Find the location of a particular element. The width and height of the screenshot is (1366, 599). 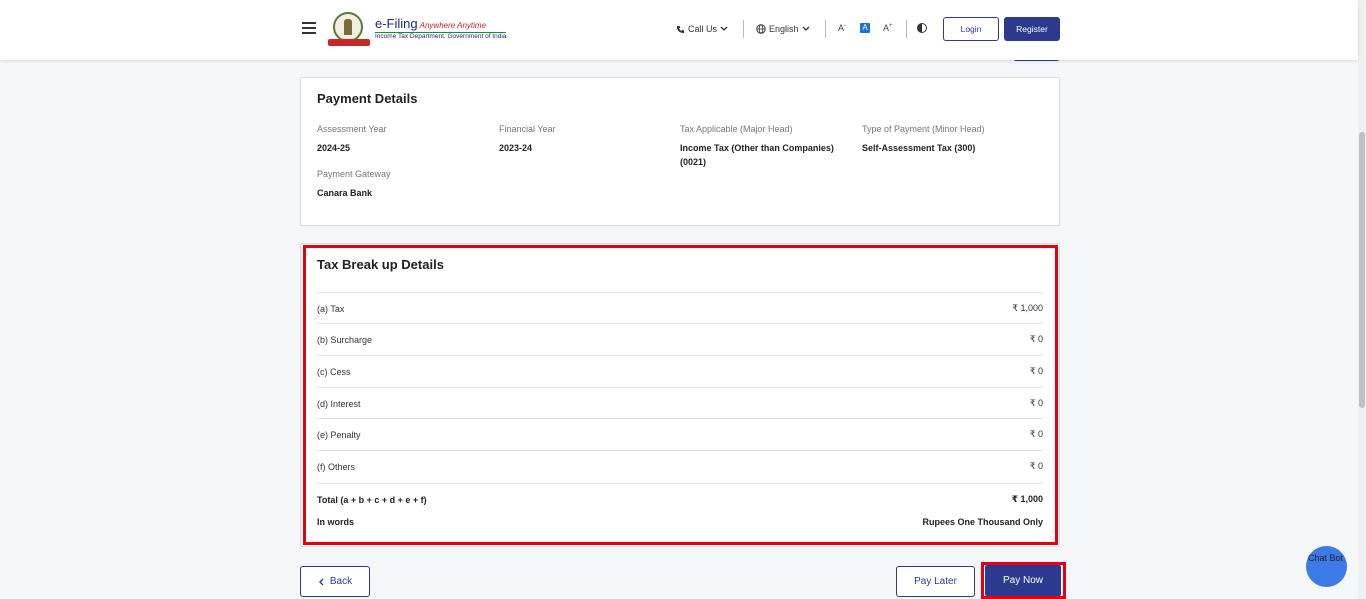

call-us-label: Call Us is located at coordinates (703, 29).